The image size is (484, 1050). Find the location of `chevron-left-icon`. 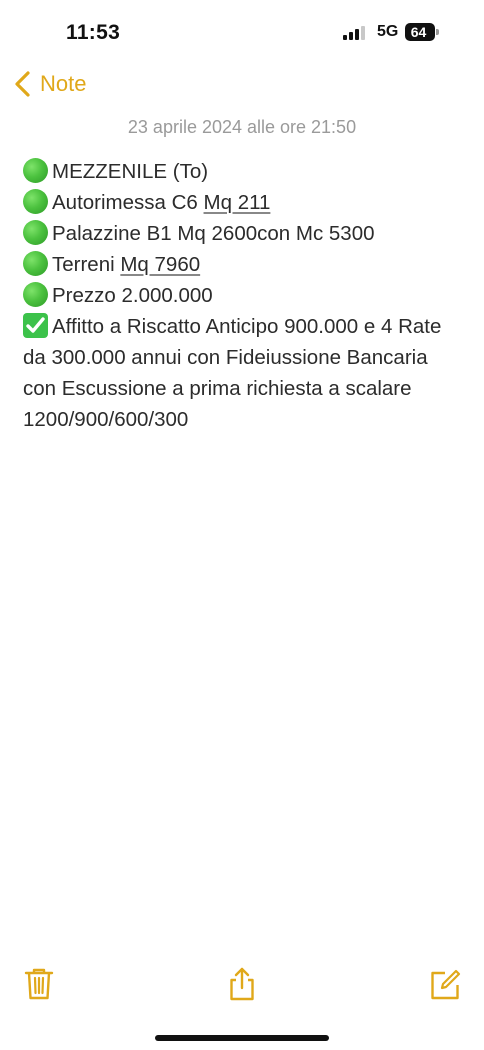

chevron-left-icon is located at coordinates (22, 84).